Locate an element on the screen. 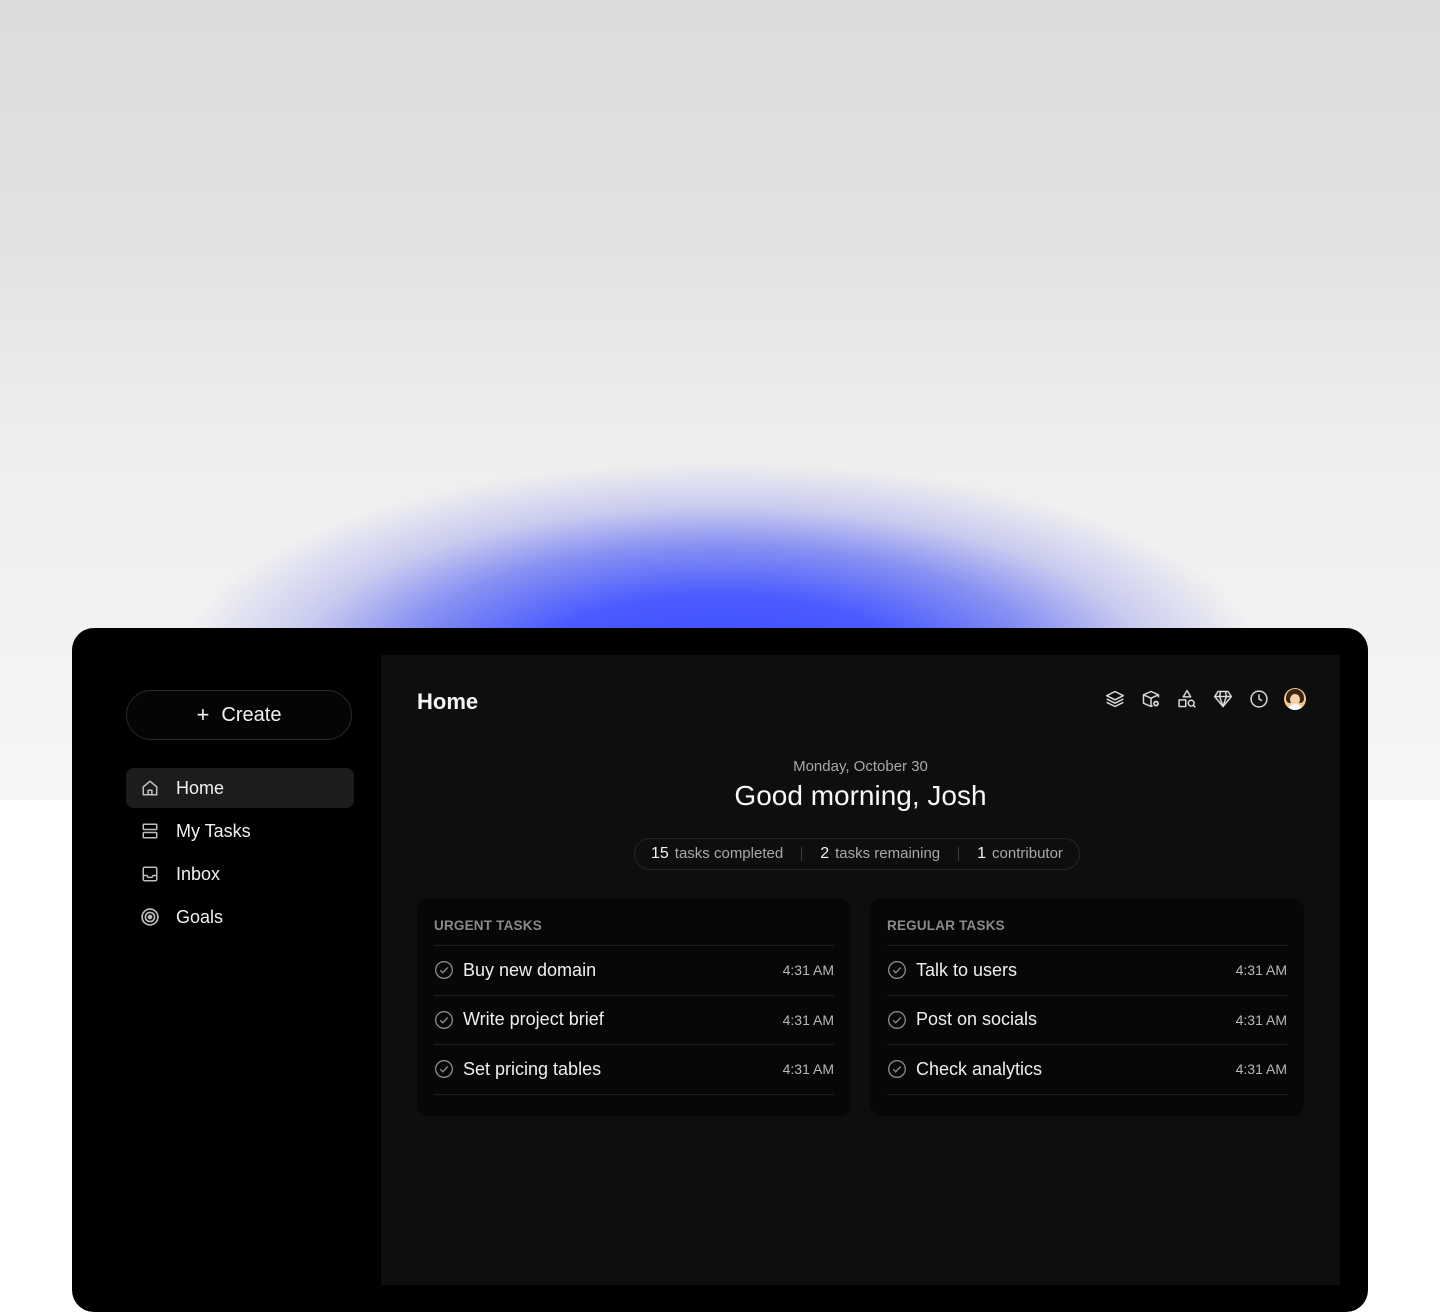 The height and width of the screenshot is (1312, 1440). stat-label: tasks remaining is located at coordinates (888, 853).